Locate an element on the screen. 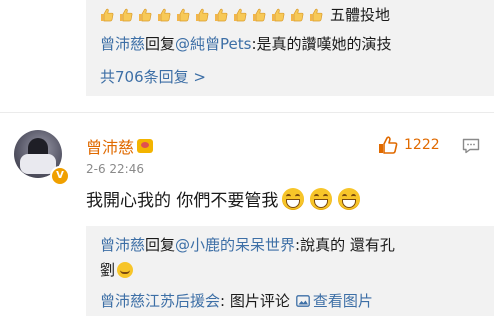 This screenshot has height=316, width=494. reply-line-top: 曾沛慈回复@純曾Pets:是真的讚嘆她的演技 is located at coordinates (246, 43).